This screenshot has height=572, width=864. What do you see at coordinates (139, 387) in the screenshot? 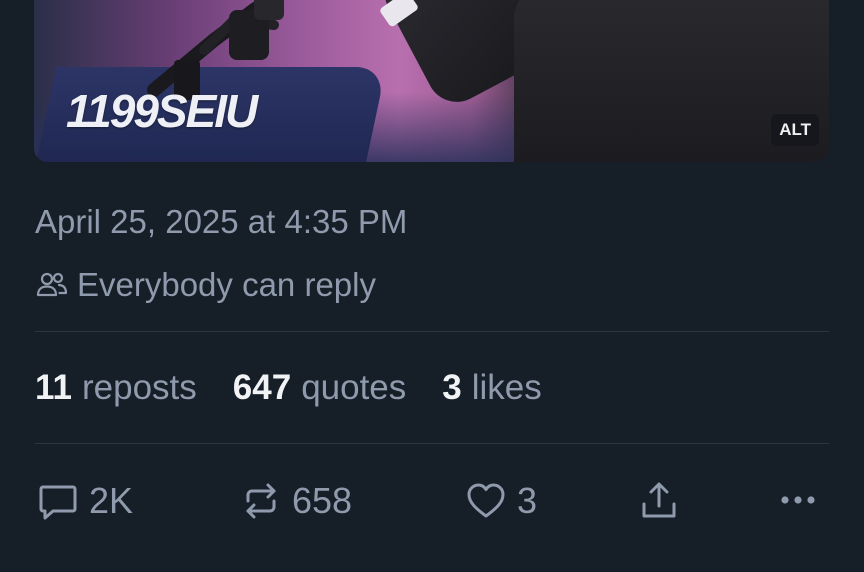
I see `reposts-label: reposts` at bounding box center [139, 387].